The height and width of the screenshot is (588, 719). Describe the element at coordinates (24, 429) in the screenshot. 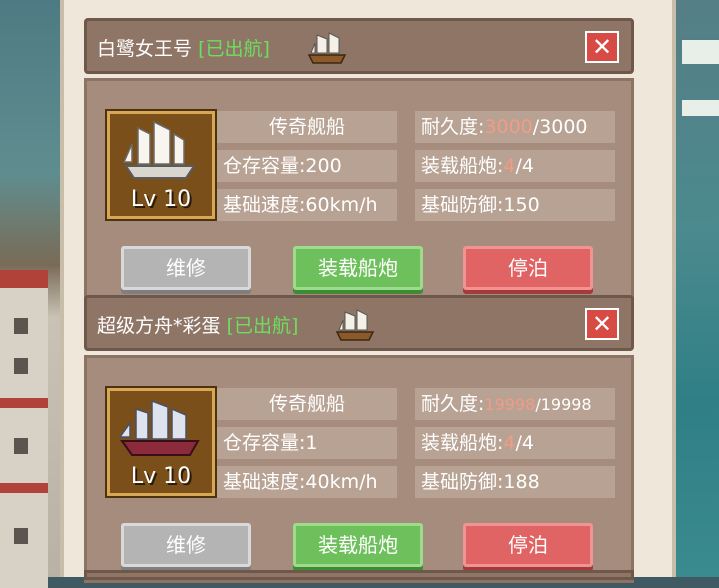

I see `background-tower` at that location.